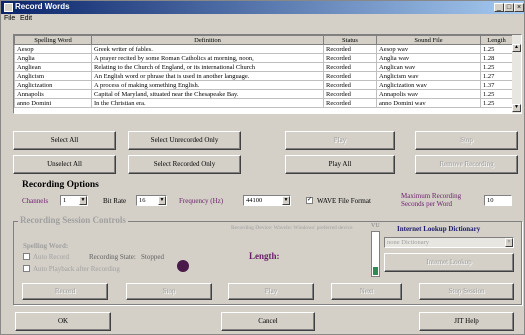 This screenshot has height=335, width=525. What do you see at coordinates (42, 6) in the screenshot?
I see `window-title: Record Words` at bounding box center [42, 6].